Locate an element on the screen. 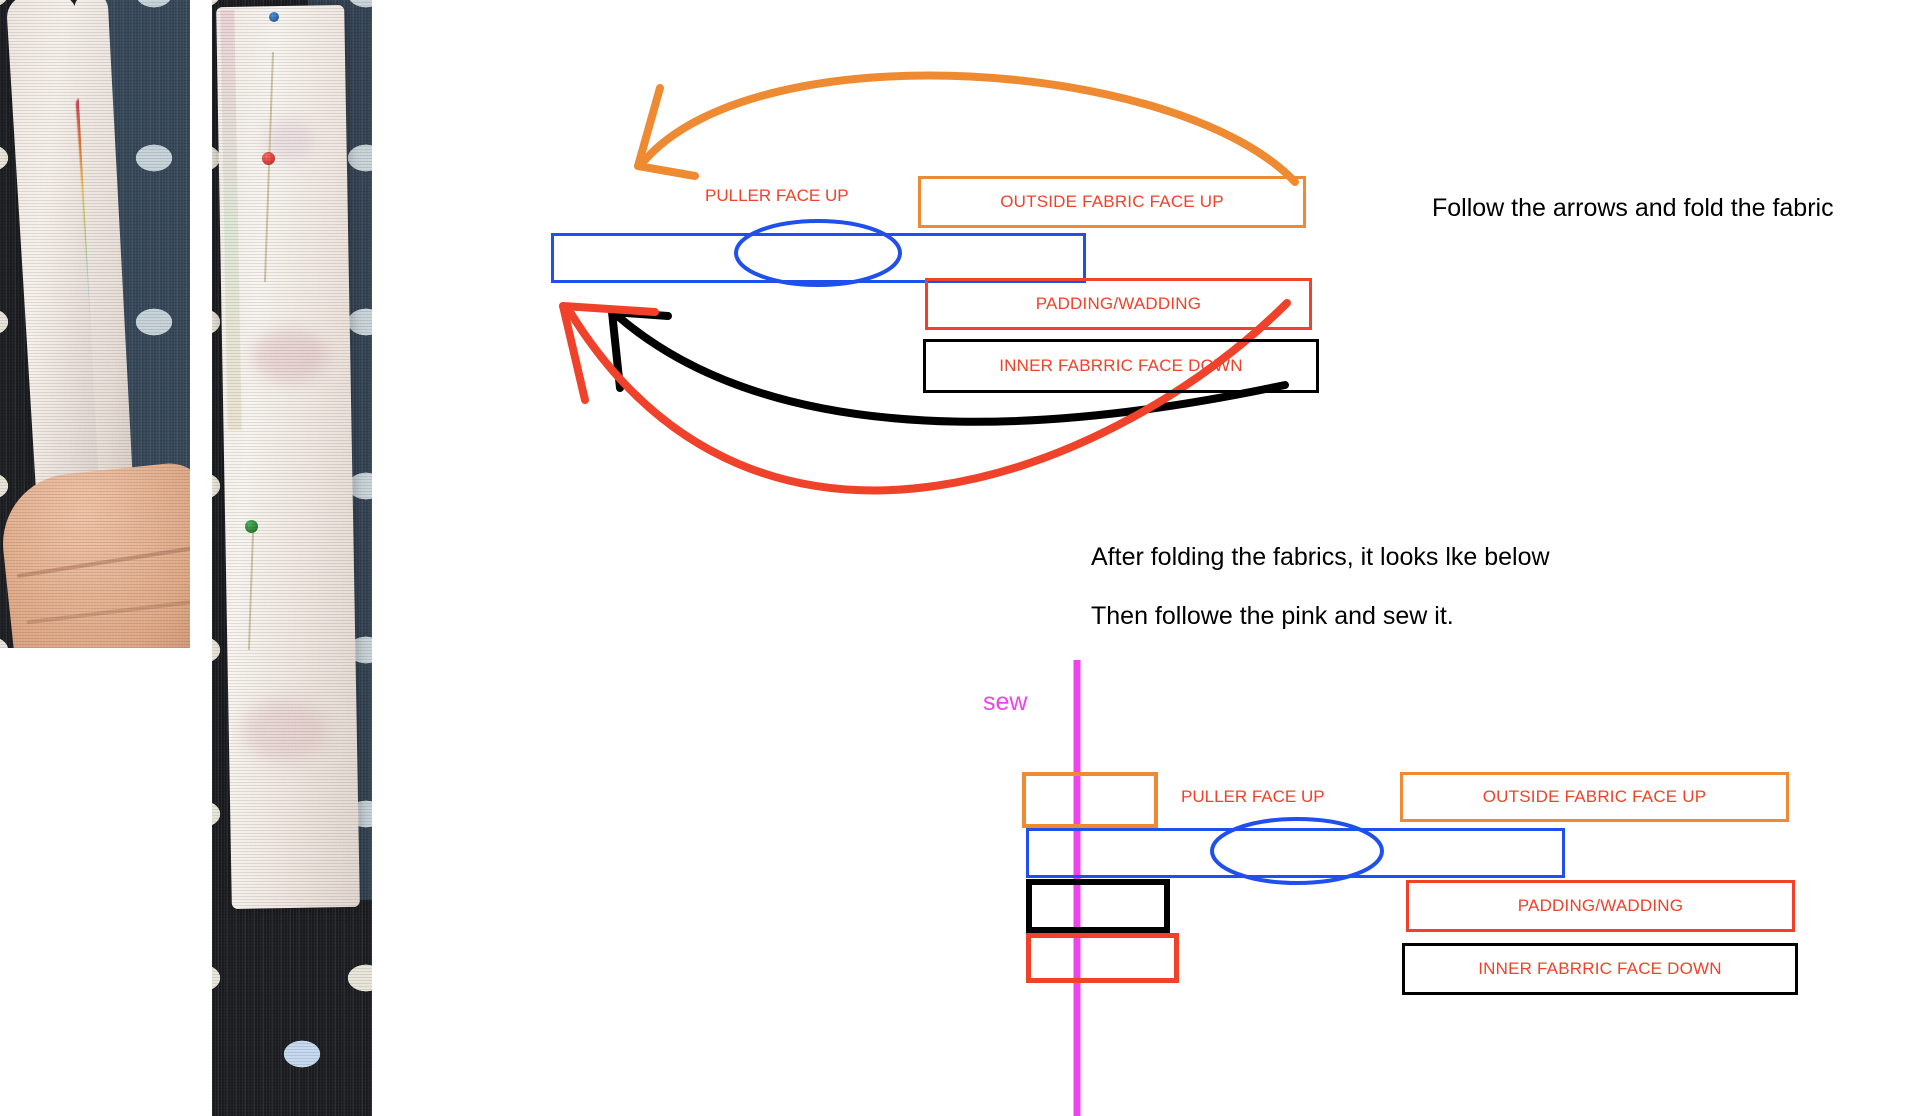 The height and width of the screenshot is (1116, 1926). bottom-puller-strip is located at coordinates (1295, 853).